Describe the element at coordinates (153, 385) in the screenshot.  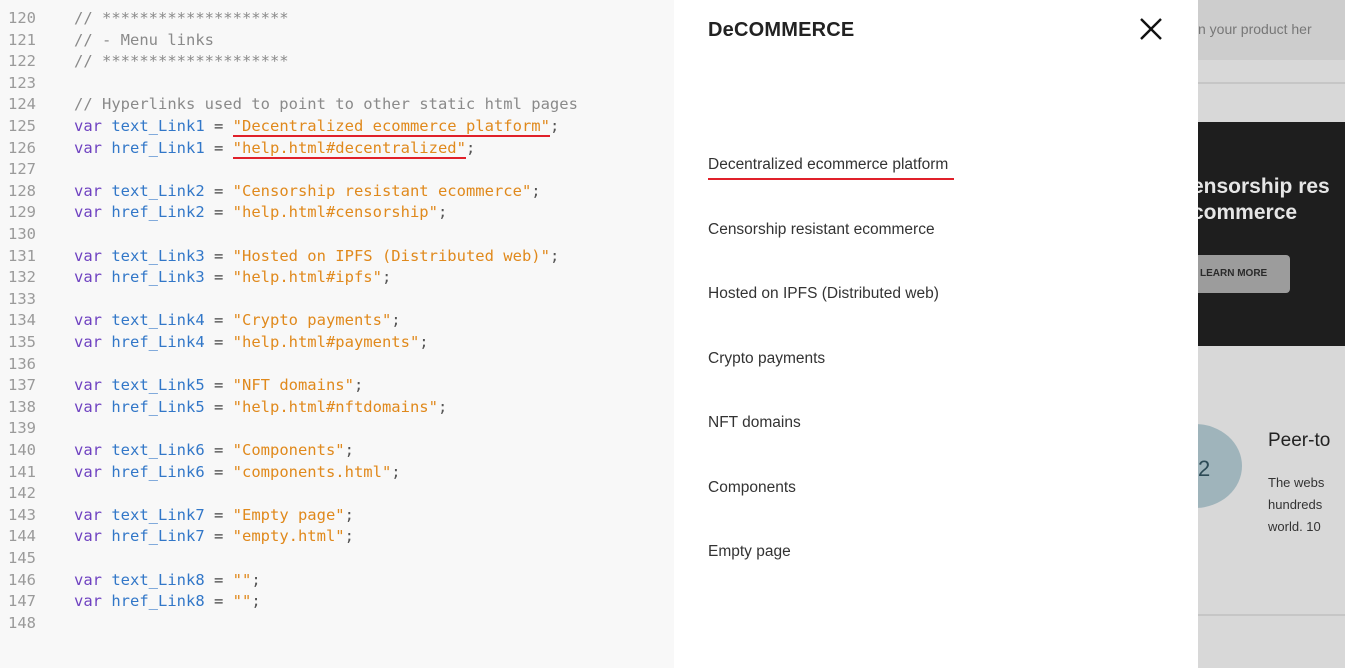
I see `code-token: text_Link5` at that location.